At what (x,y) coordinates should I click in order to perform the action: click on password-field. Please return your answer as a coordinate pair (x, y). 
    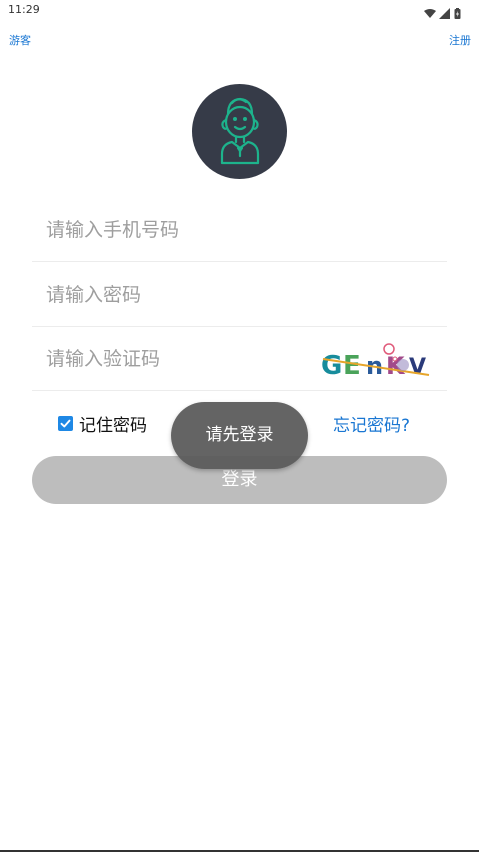
    Looking at the image, I should click on (239, 295).